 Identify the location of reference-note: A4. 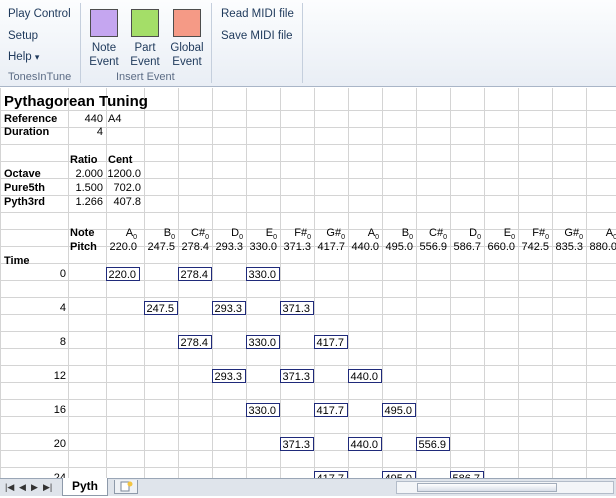
(114, 119).